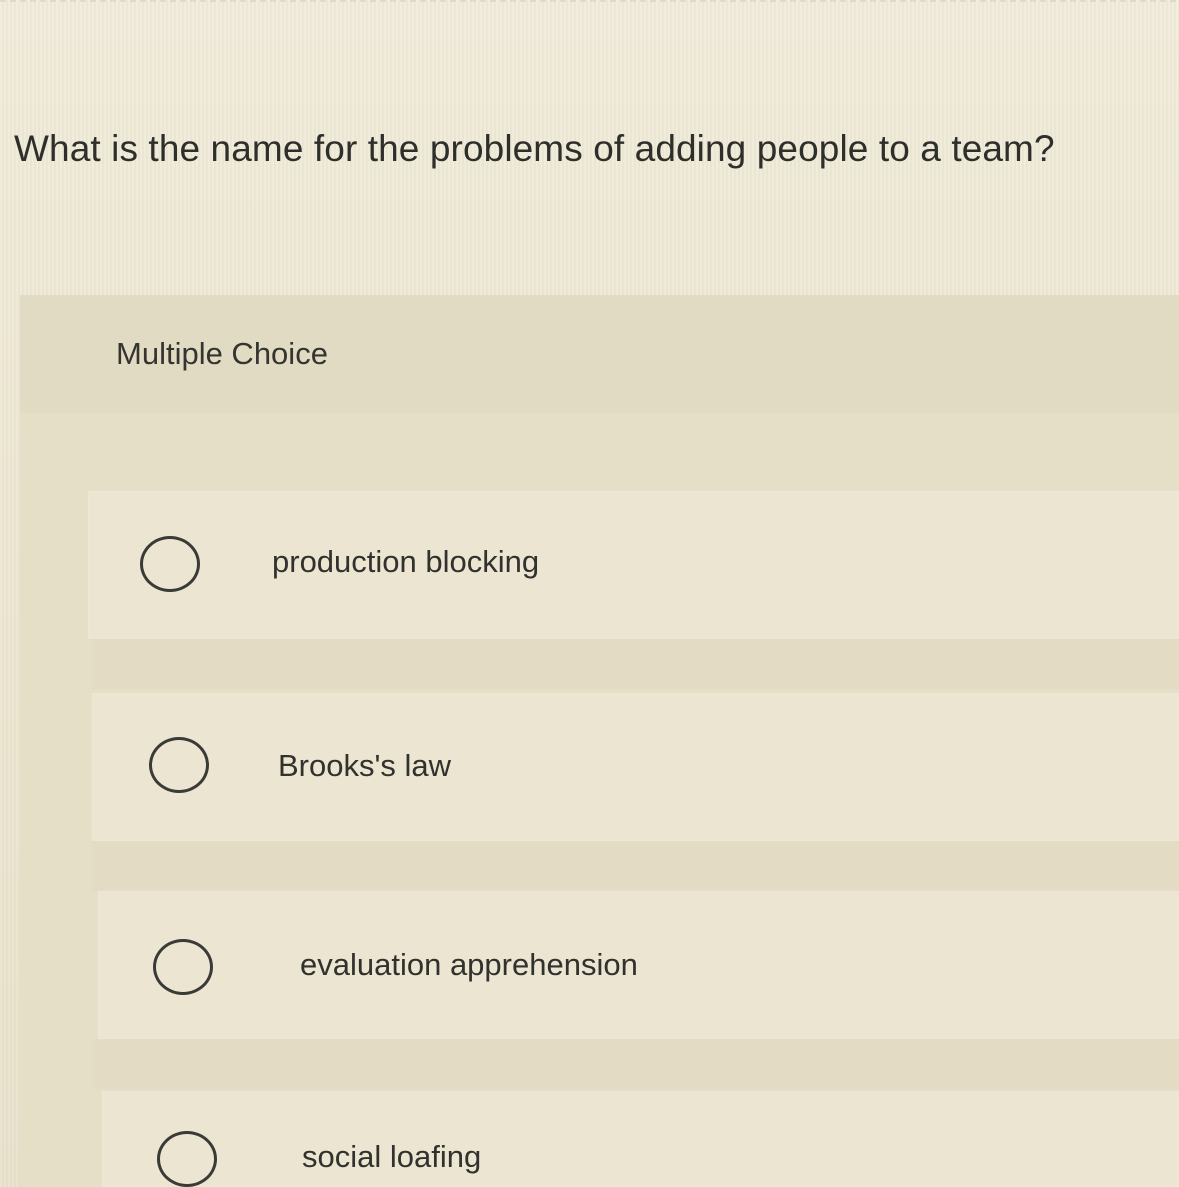  What do you see at coordinates (589, 1) in the screenshot?
I see `top-divider` at bounding box center [589, 1].